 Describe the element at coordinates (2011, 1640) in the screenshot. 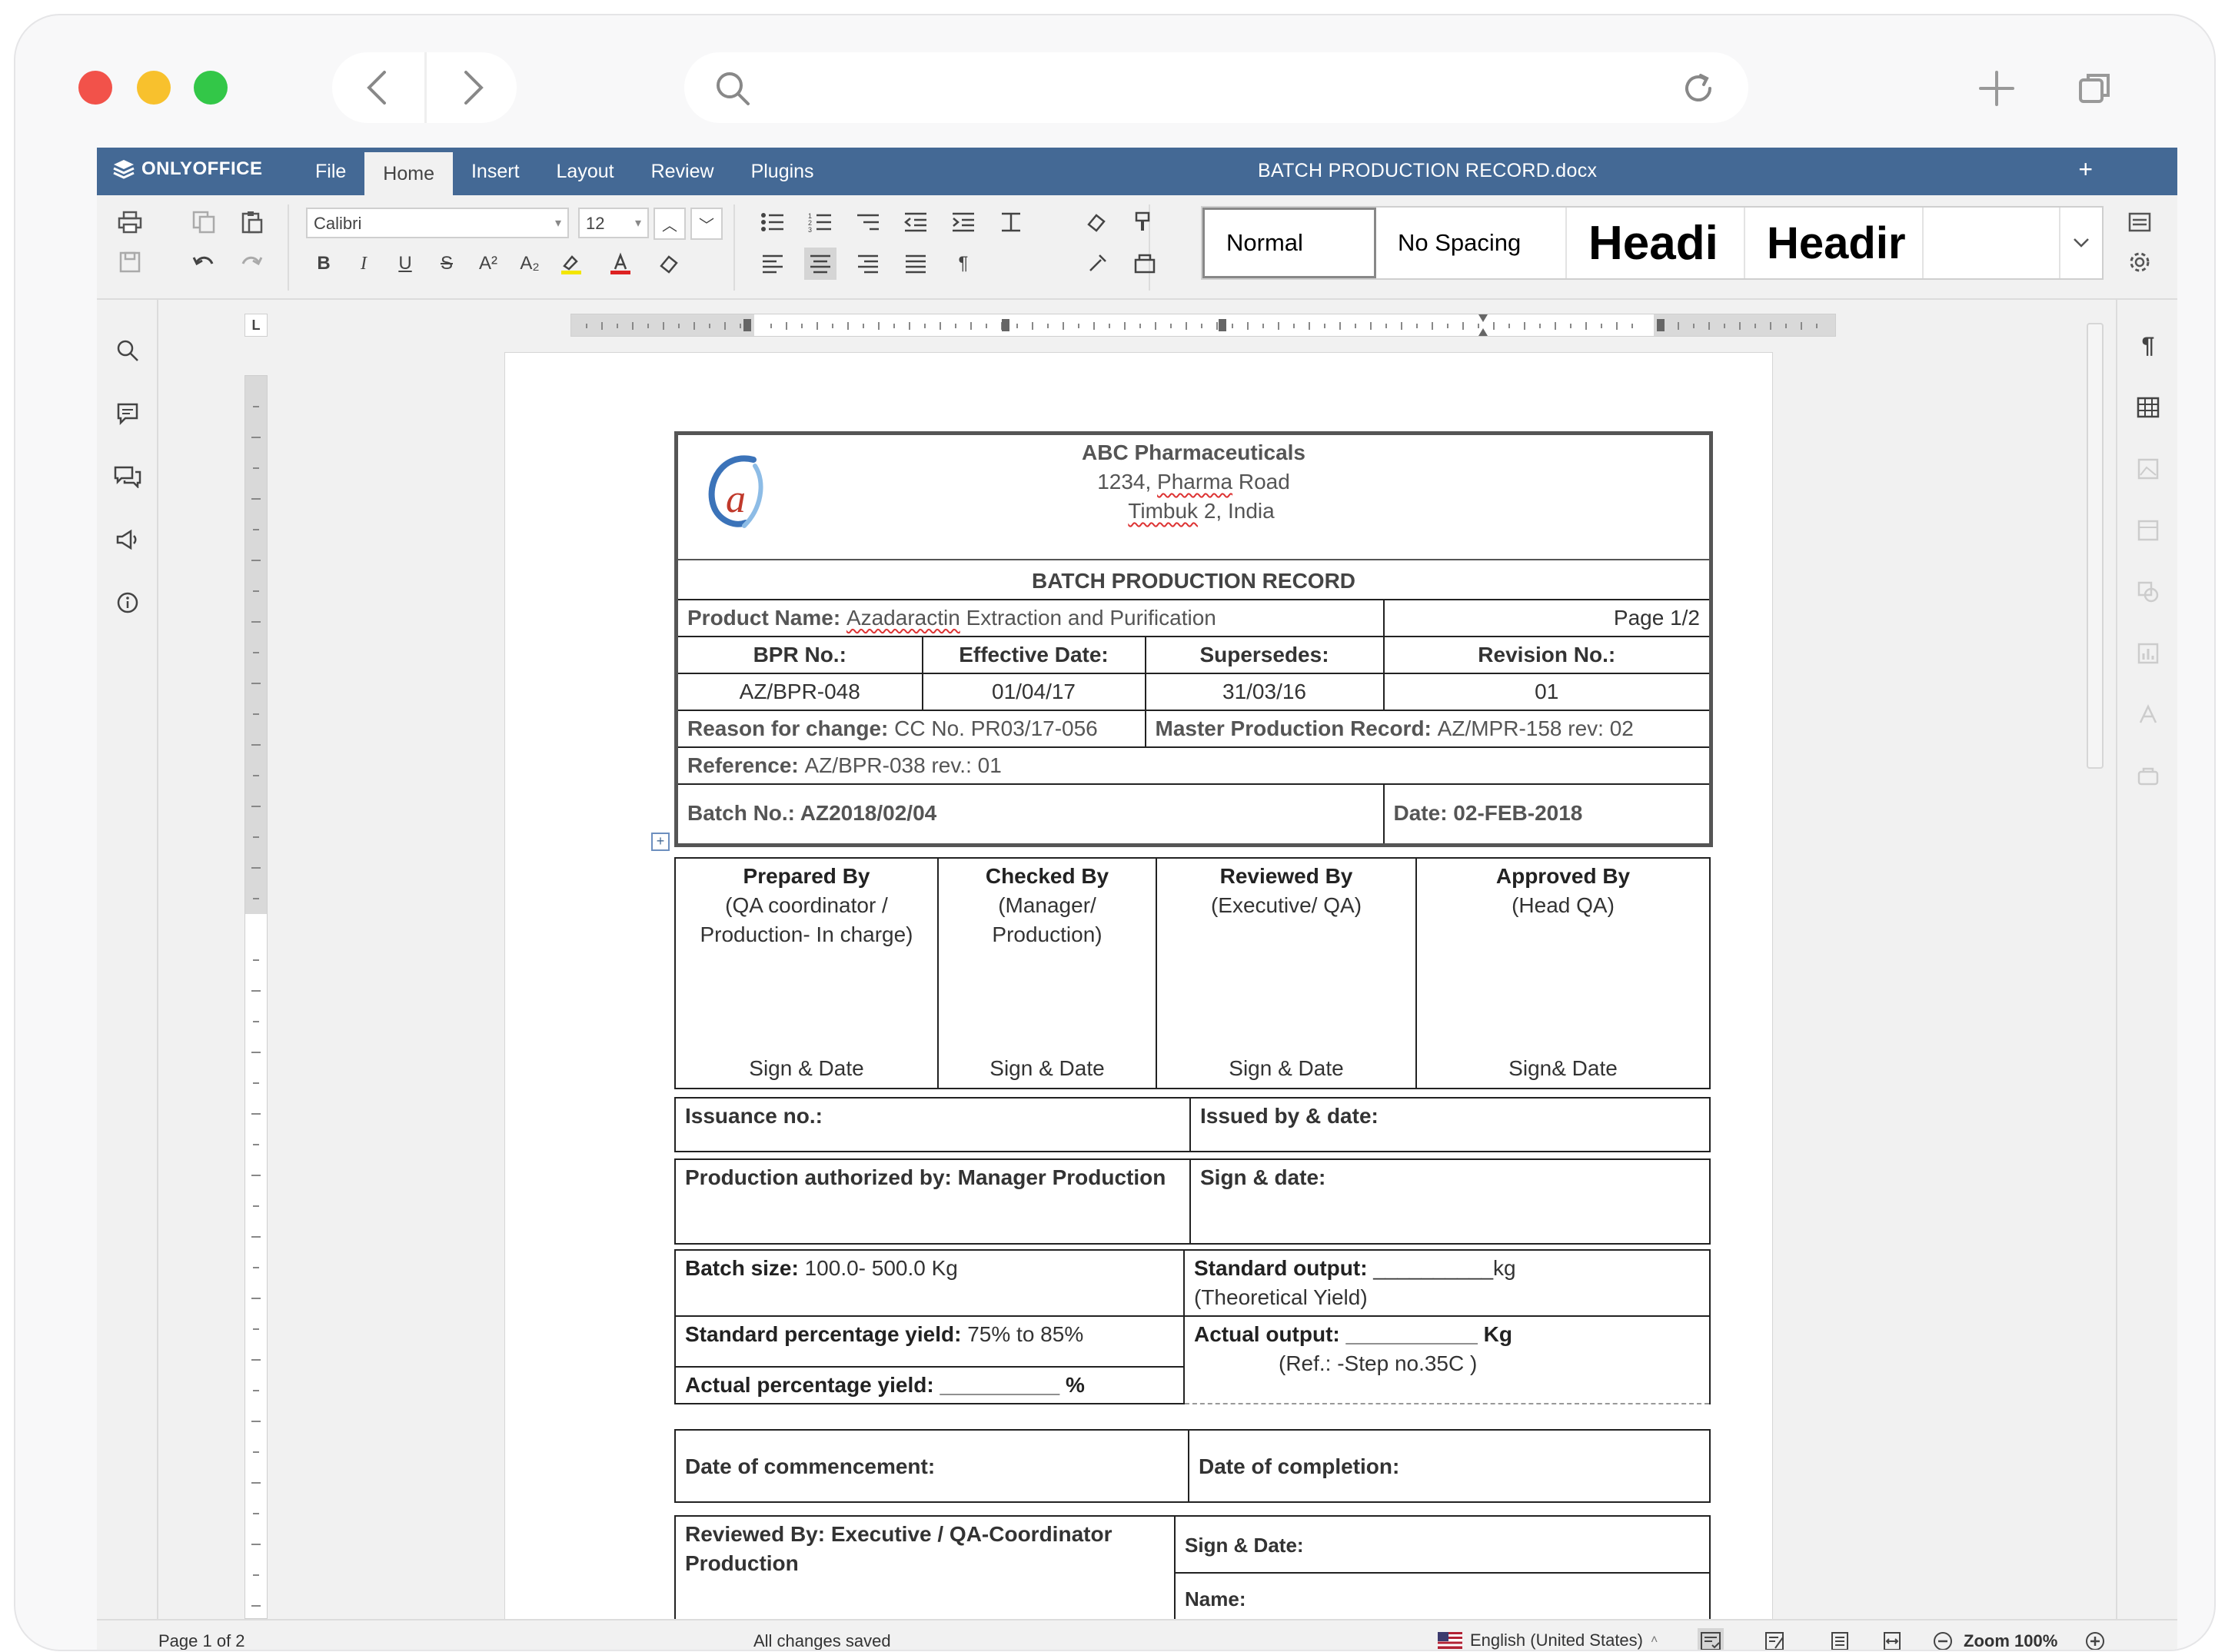

I see `zoom-level: Zoom 100%` at that location.